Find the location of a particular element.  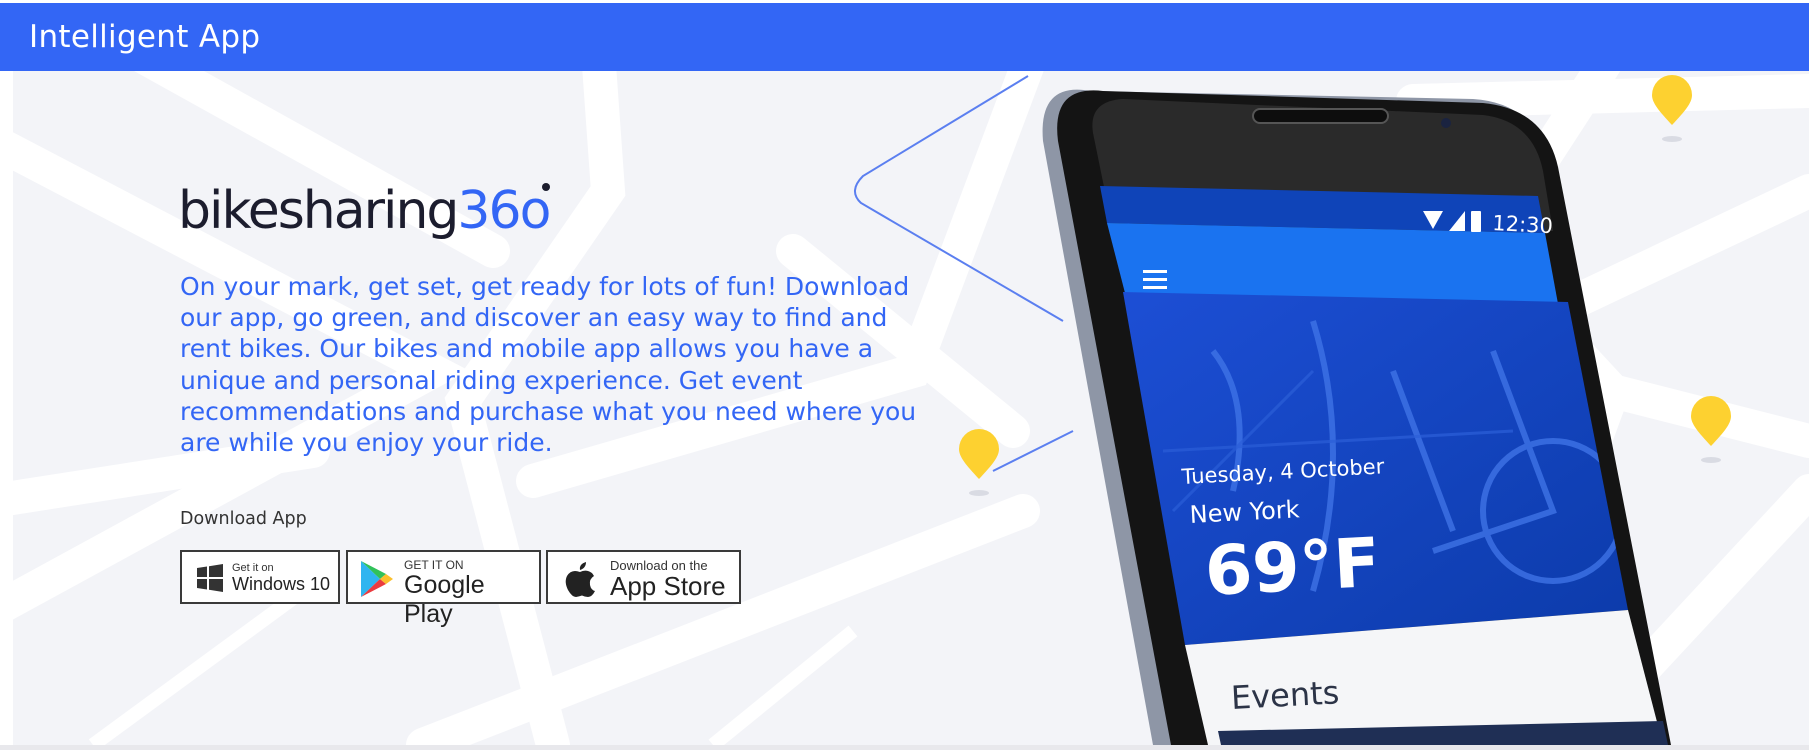

google-play-icon is located at coordinates (377, 579).